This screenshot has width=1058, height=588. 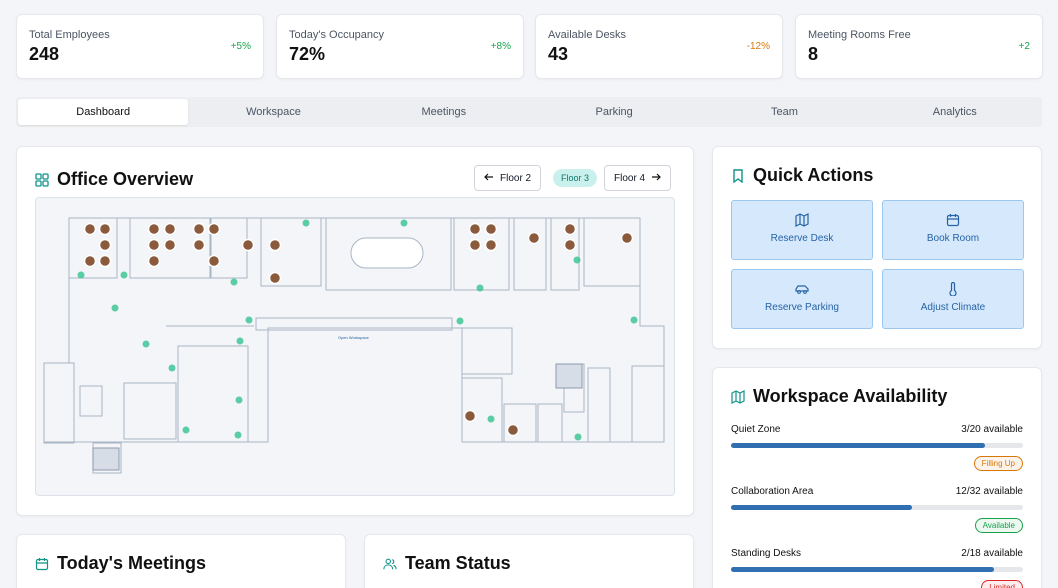 I want to click on quick-actions-title: Quick Actions, so click(x=813, y=175).